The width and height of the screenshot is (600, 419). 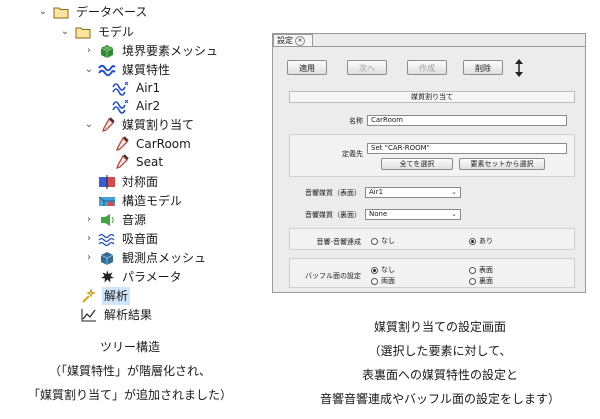 I want to click on tree-item-label: Seat, so click(x=150, y=162).